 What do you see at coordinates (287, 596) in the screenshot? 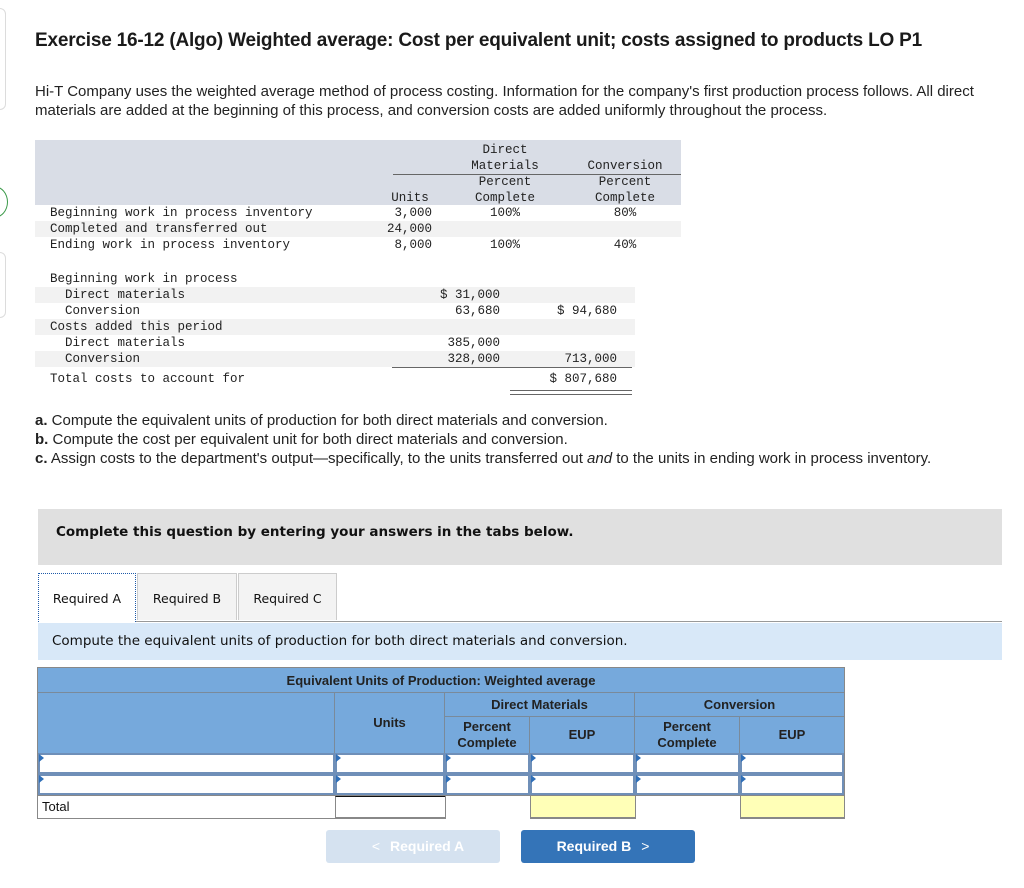
I see `tab-required-c: Required C` at bounding box center [287, 596].